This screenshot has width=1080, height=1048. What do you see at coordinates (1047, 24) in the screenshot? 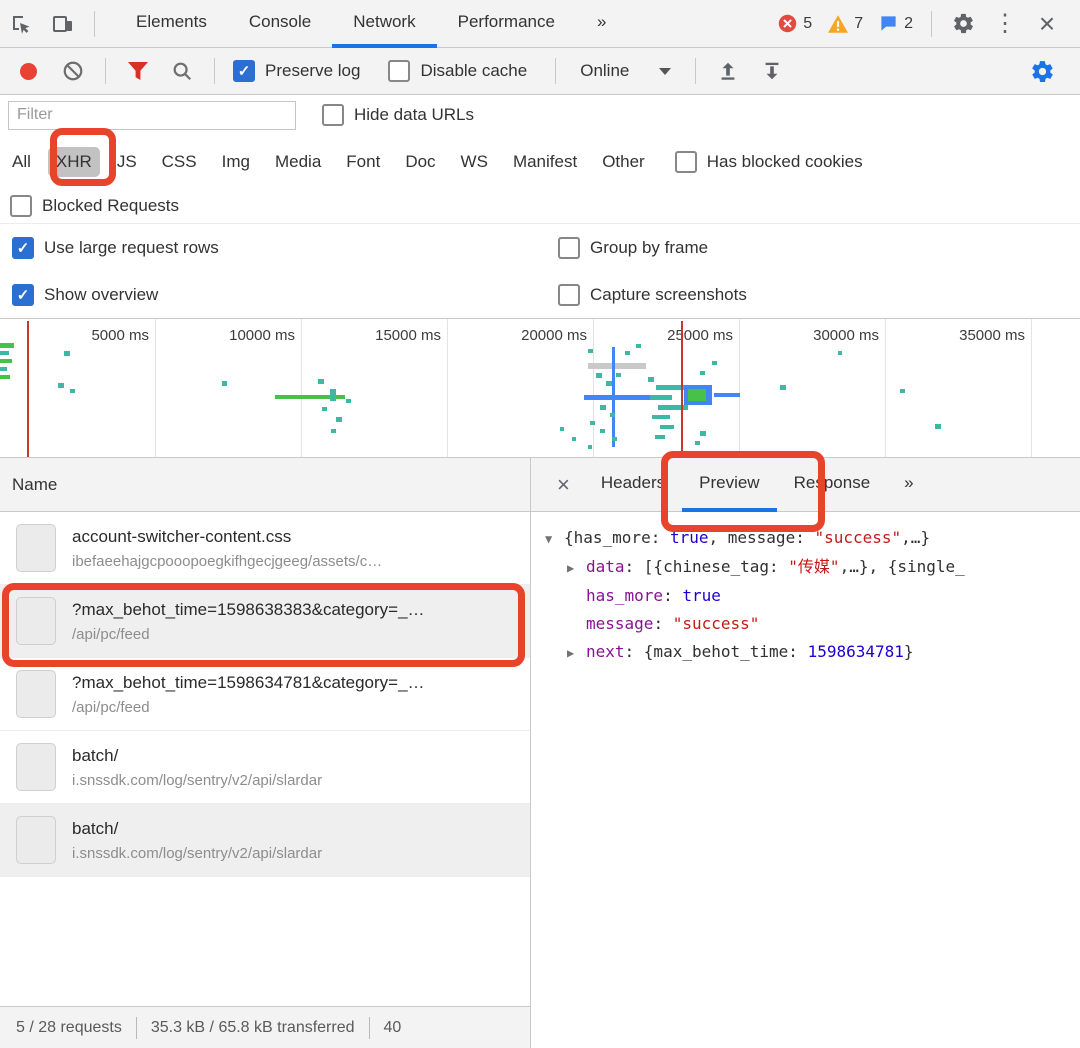
I see `close-icon: ×` at bounding box center [1047, 24].